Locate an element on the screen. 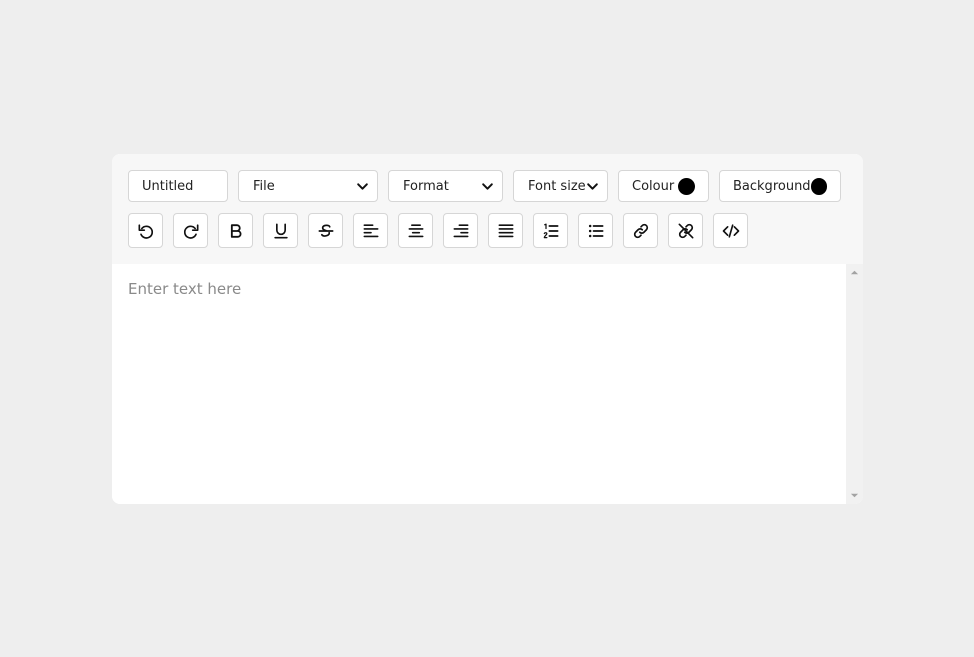 The image size is (974, 657). ordered-list-button is located at coordinates (550, 230).